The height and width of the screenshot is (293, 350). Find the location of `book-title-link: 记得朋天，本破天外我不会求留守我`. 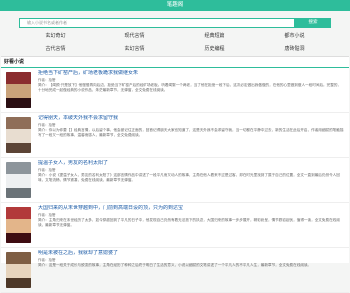

book-title-link: 记得朋天，本破天外我不会求留守我 is located at coordinates (191, 118).